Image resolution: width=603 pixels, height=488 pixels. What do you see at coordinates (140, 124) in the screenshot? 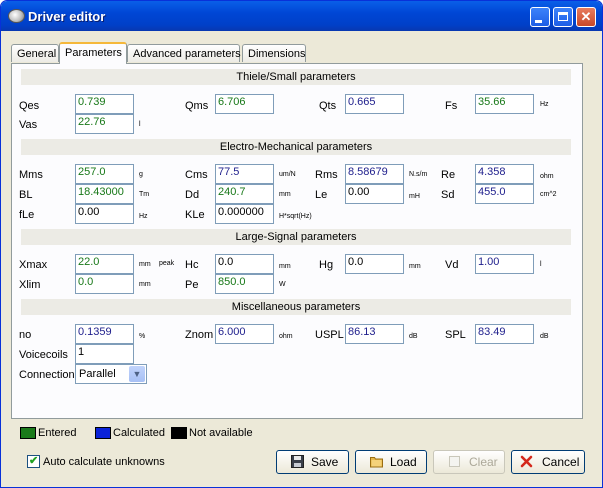
I see `unit-vas: l` at bounding box center [140, 124].